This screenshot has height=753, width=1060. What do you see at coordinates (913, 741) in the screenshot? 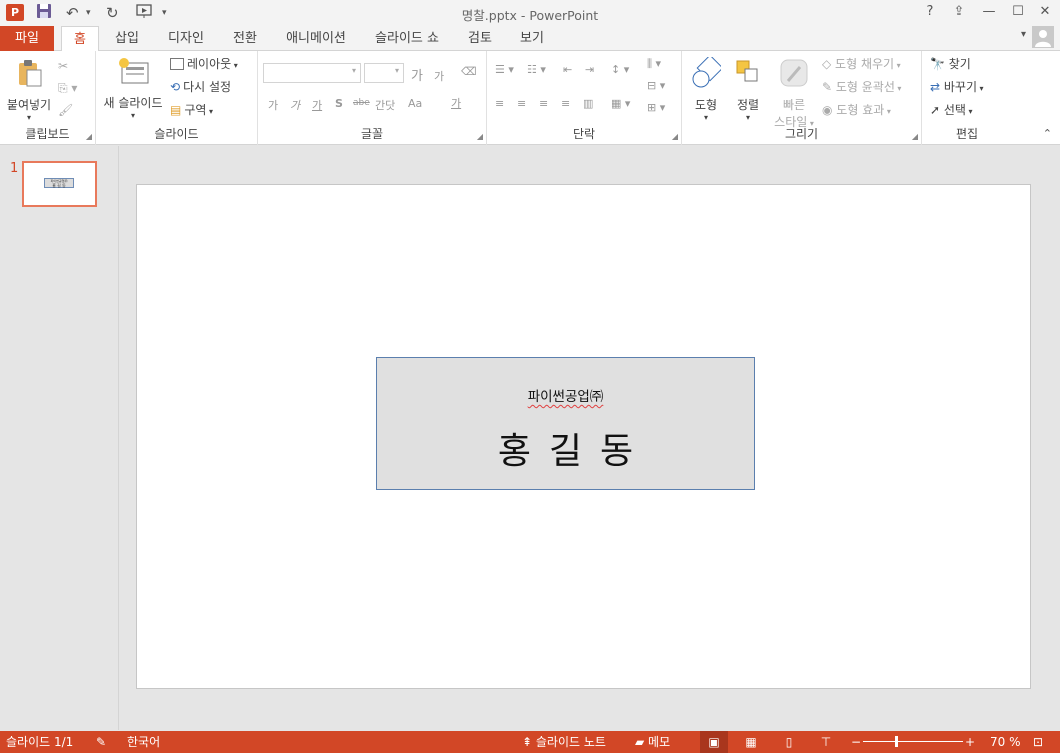
I see `zoom-slider` at bounding box center [913, 741].